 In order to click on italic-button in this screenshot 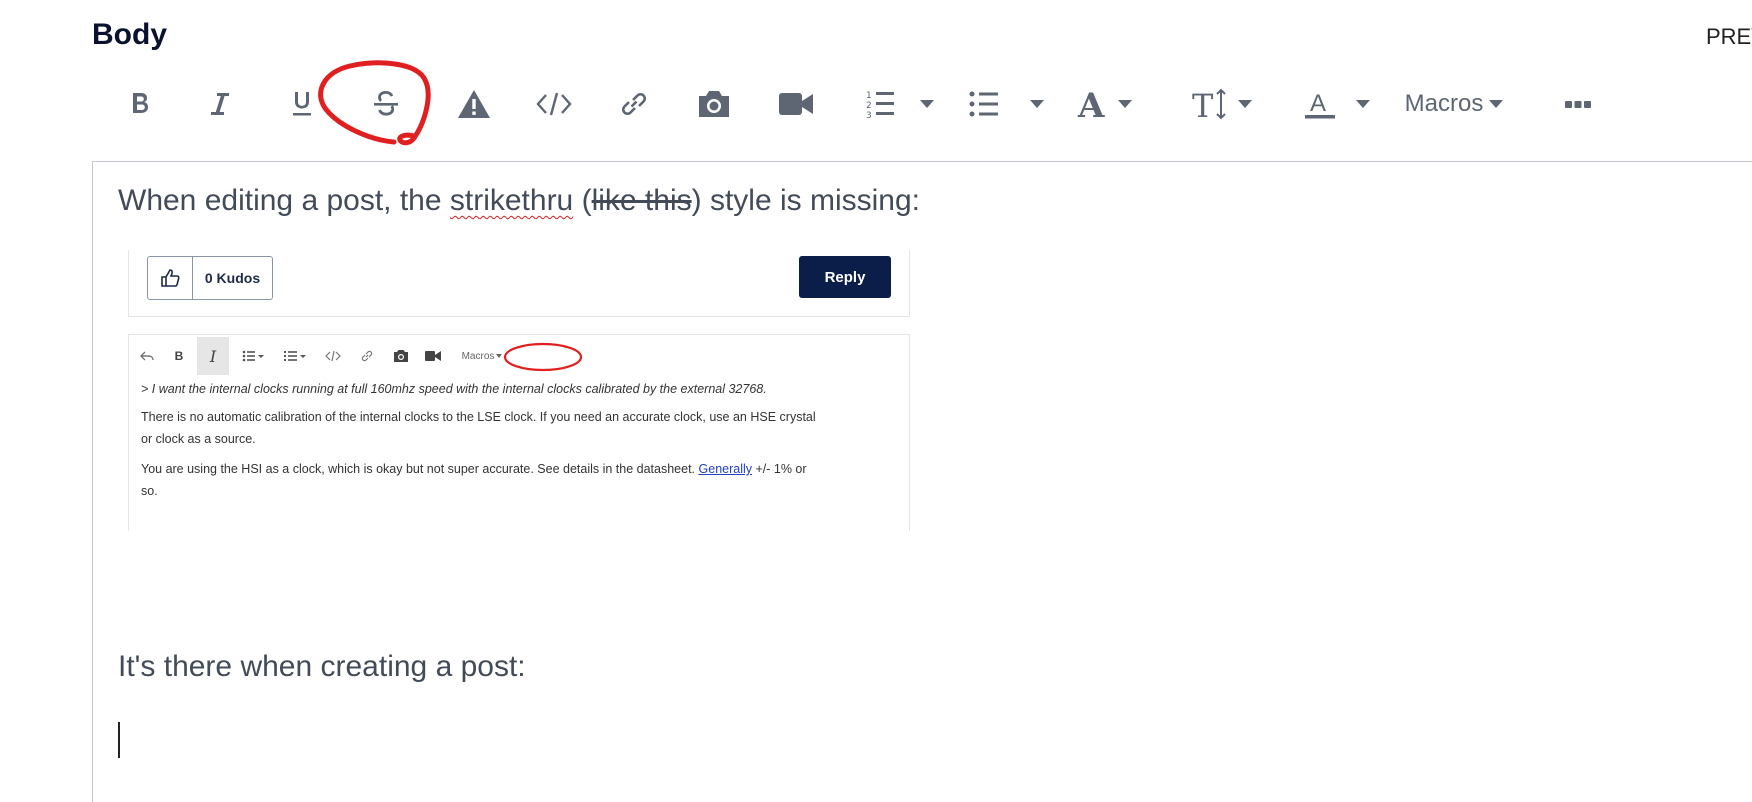, I will do `click(220, 104)`.